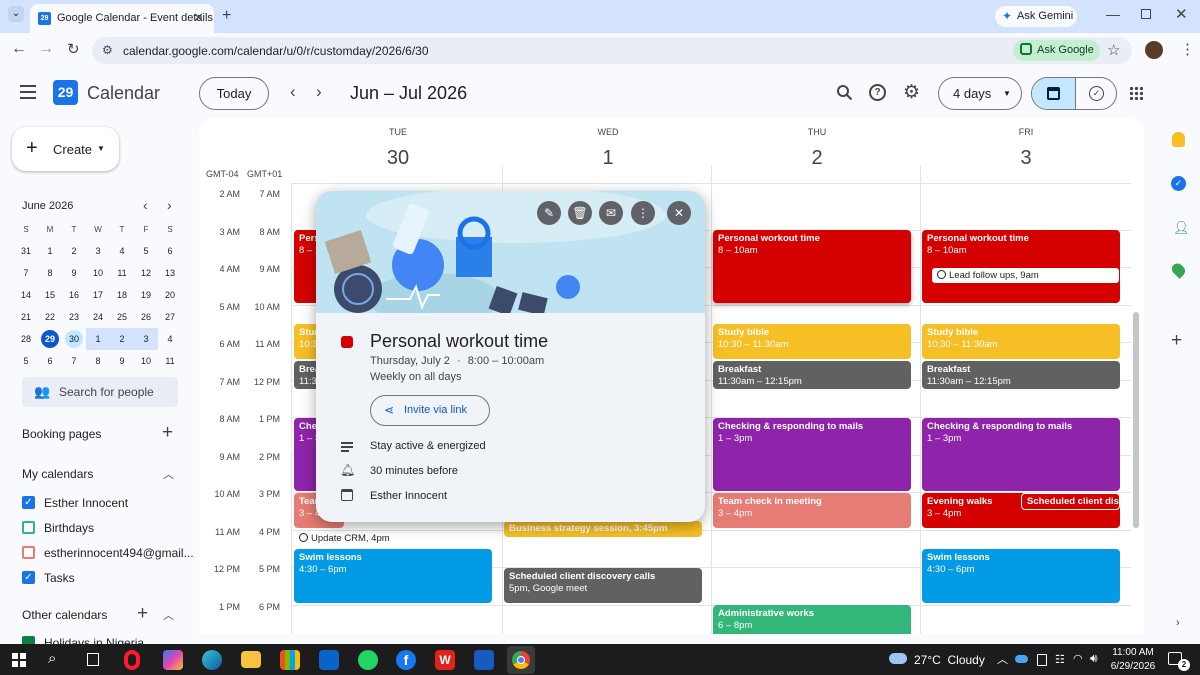 The image size is (1200, 675). What do you see at coordinates (1187, 49) in the screenshot?
I see `browser-menu-icon: ⋮` at bounding box center [1187, 49].